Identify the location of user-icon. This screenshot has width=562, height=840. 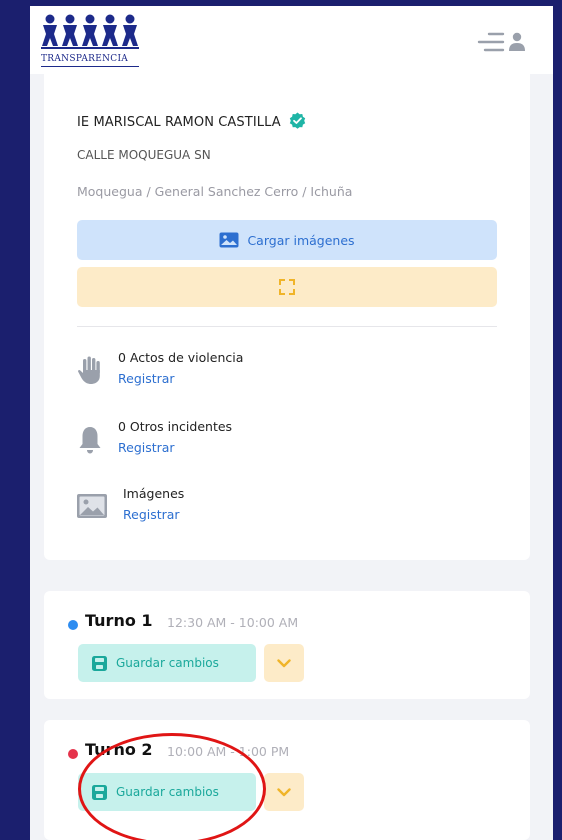
(517, 41).